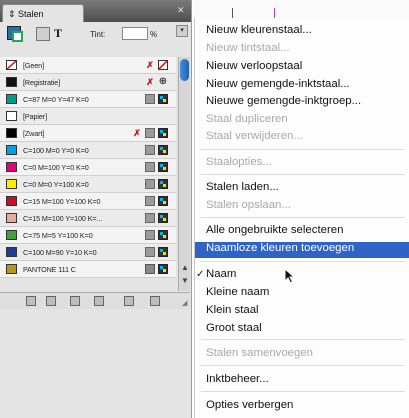  Describe the element at coordinates (88, 133) in the screenshot. I see `swatch-row: [Zwart] ✗` at that location.